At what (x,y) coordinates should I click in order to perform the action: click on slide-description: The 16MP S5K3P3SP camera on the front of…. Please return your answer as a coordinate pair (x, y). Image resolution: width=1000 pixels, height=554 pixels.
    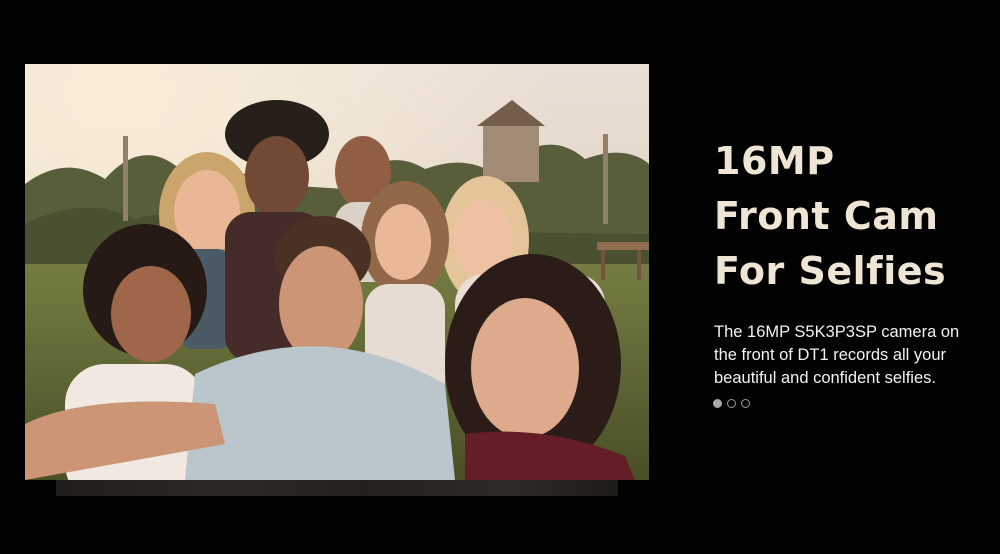
    Looking at the image, I should click on (837, 355).